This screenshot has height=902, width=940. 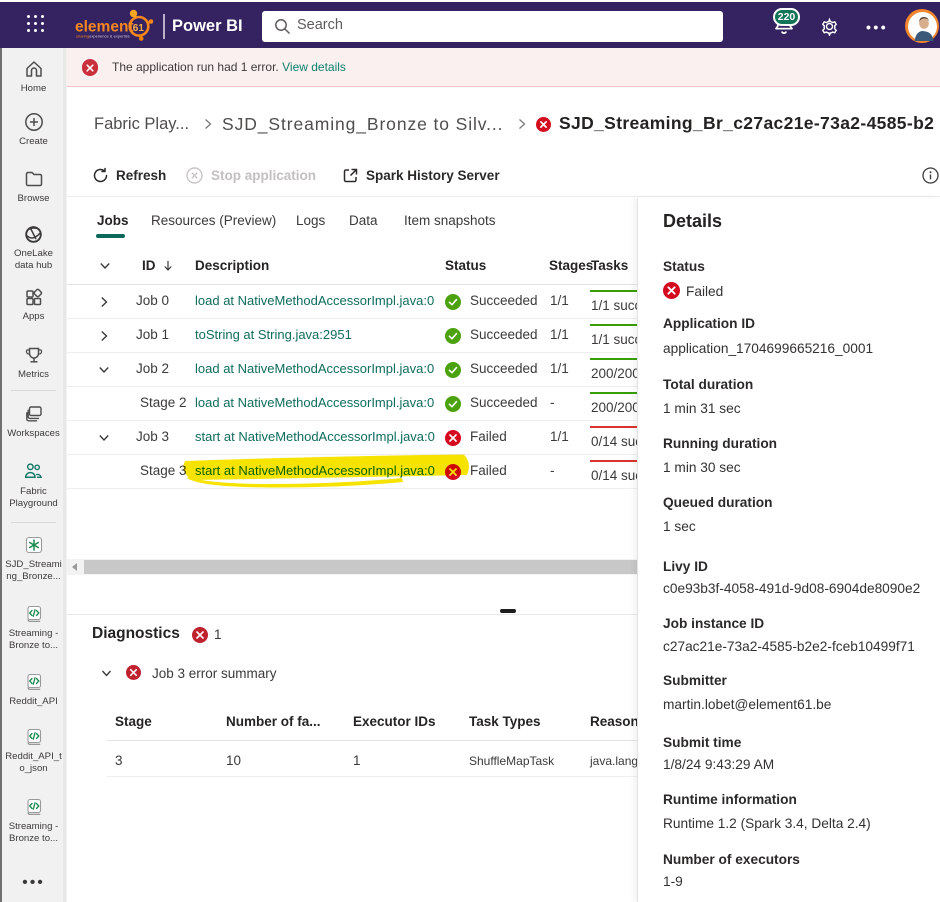 I want to click on svg-text: 61, so click(x=139, y=28).